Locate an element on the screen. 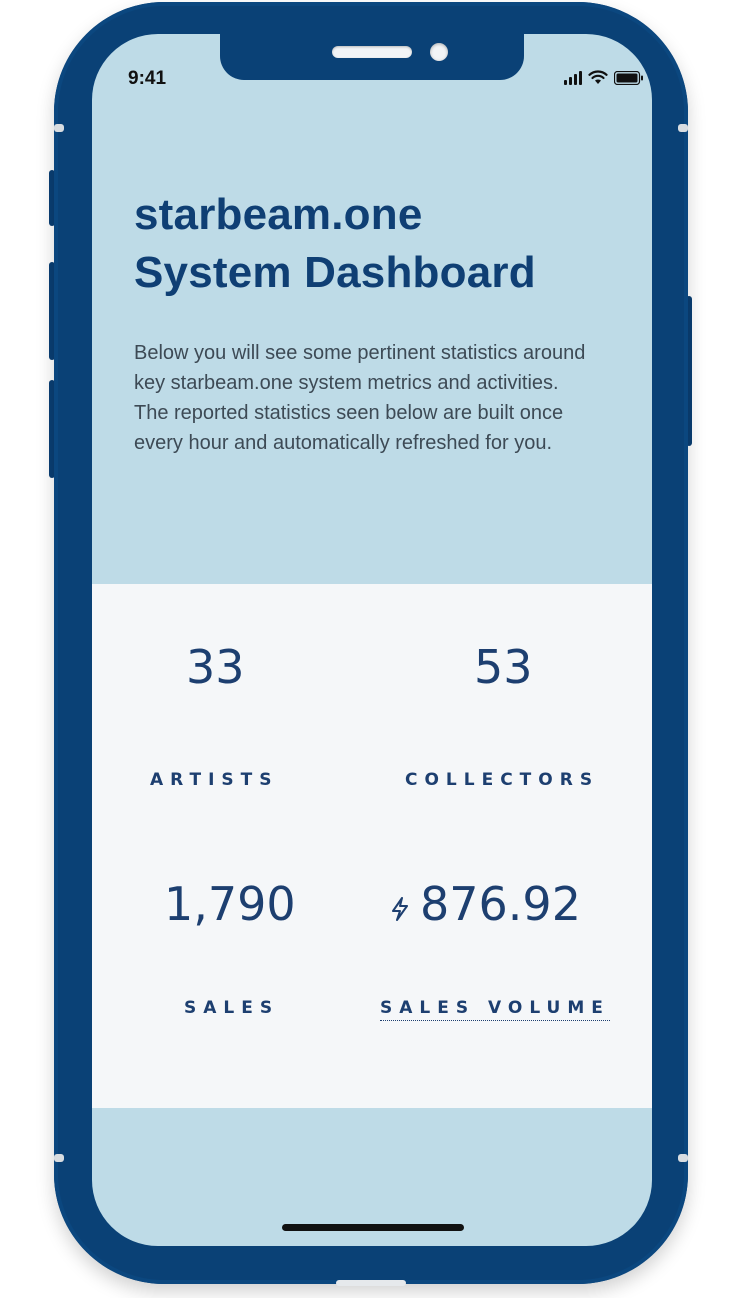  battery-icon is located at coordinates (629, 78).